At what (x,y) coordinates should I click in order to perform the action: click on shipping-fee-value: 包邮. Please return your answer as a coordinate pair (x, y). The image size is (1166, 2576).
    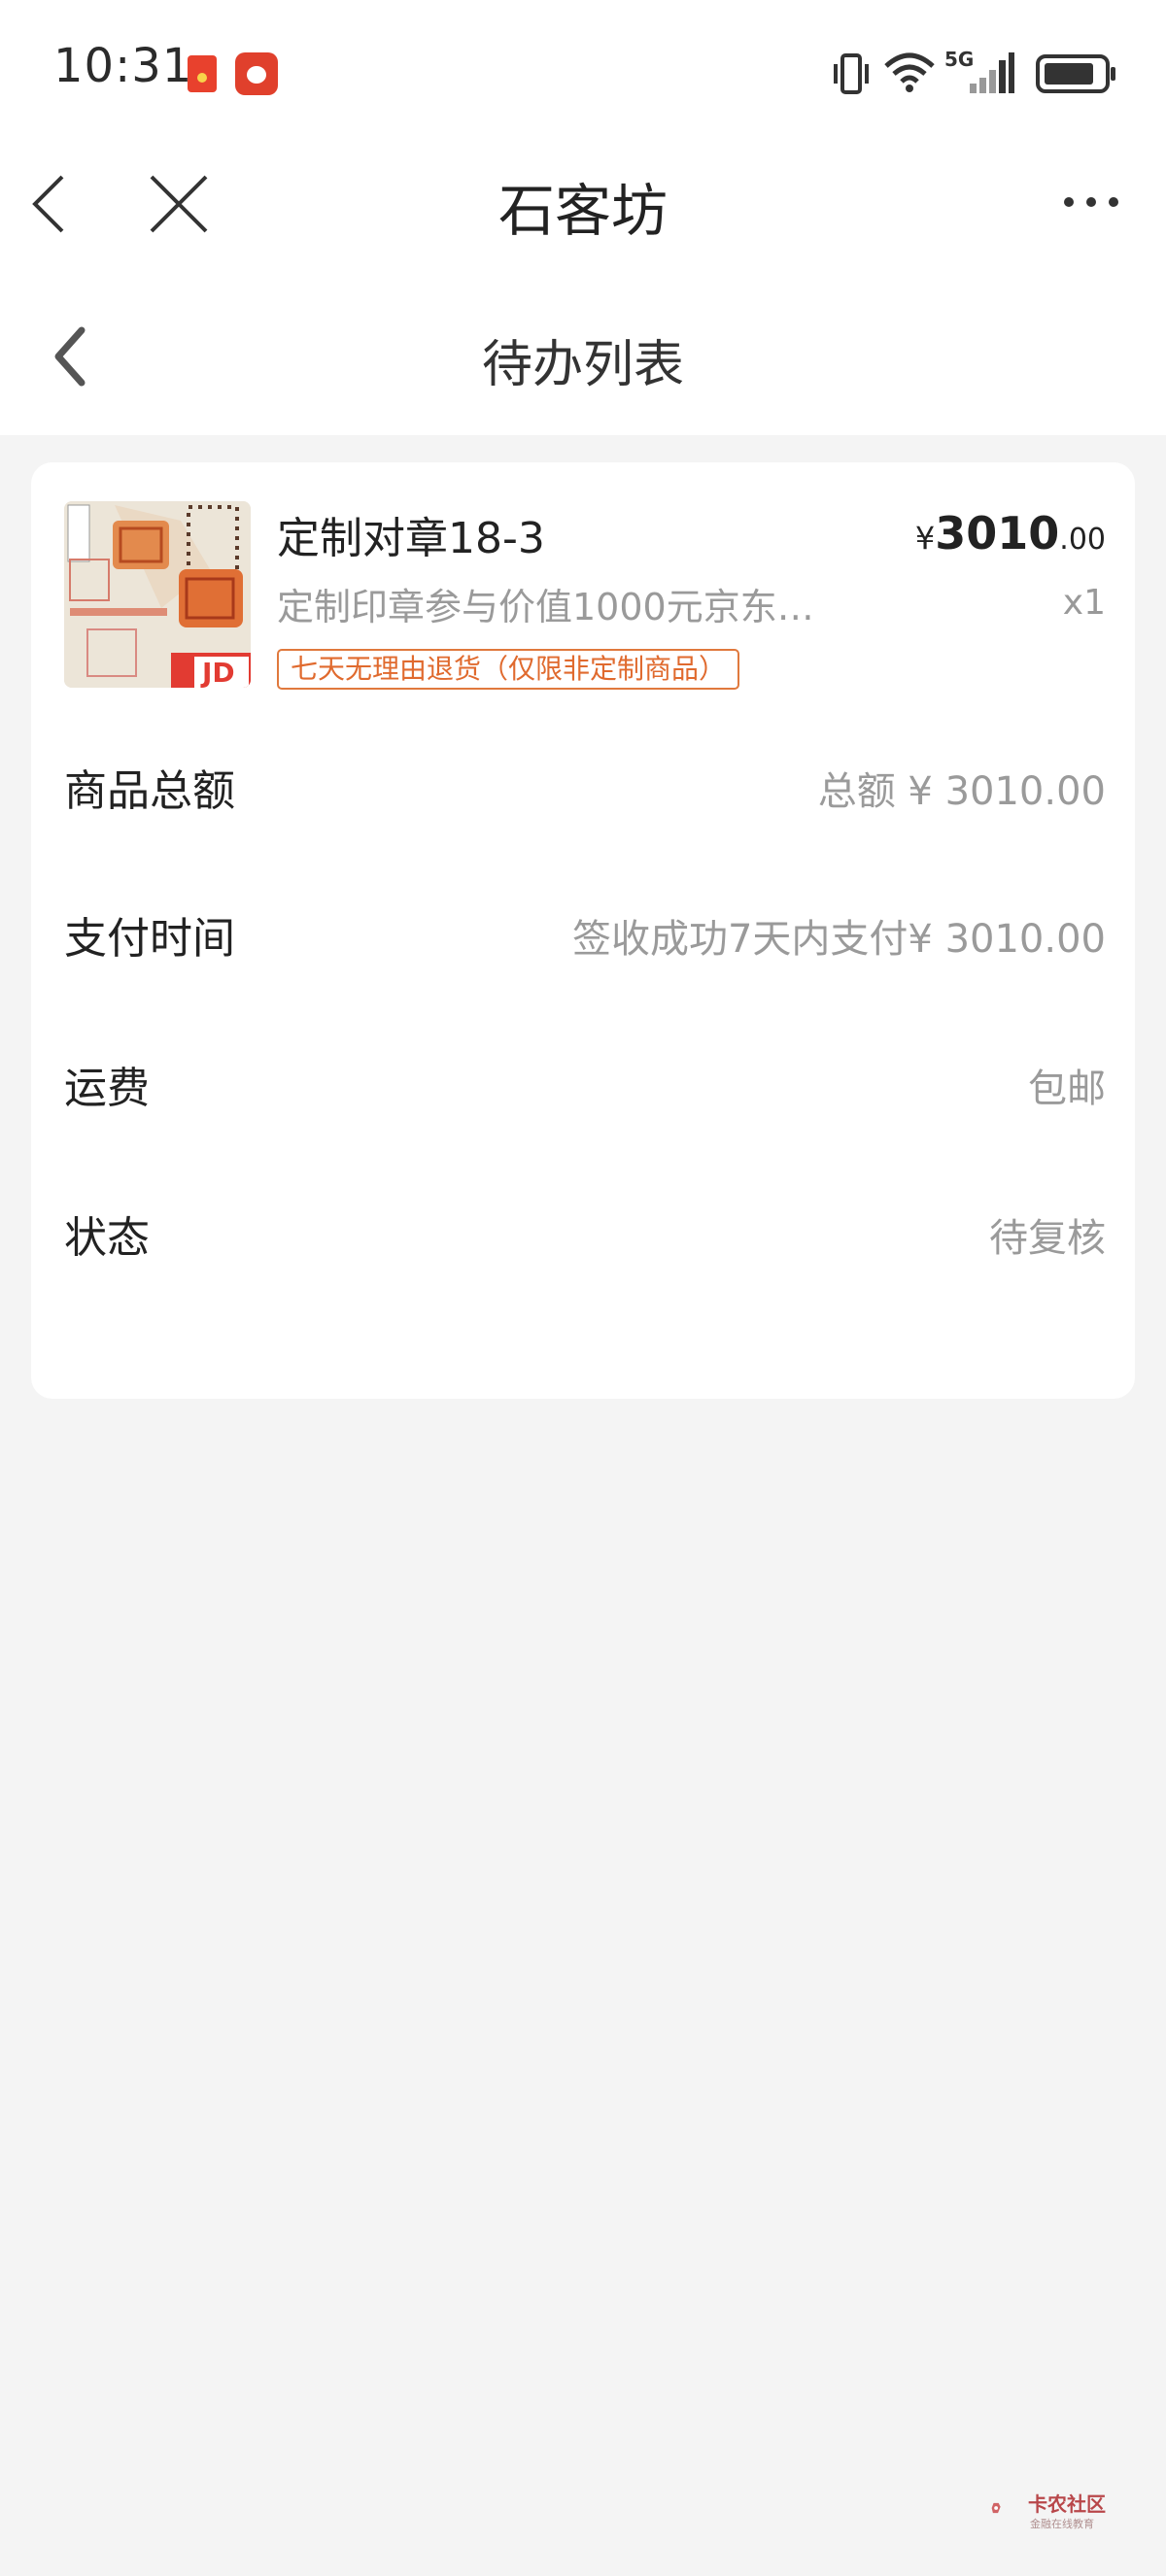
    Looking at the image, I should click on (1067, 1089).